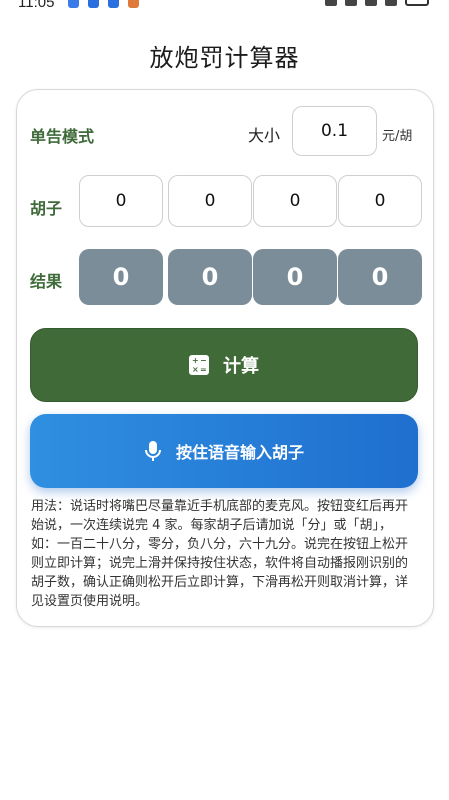  What do you see at coordinates (295, 277) in the screenshot?
I see `result-value-3: 0` at bounding box center [295, 277].